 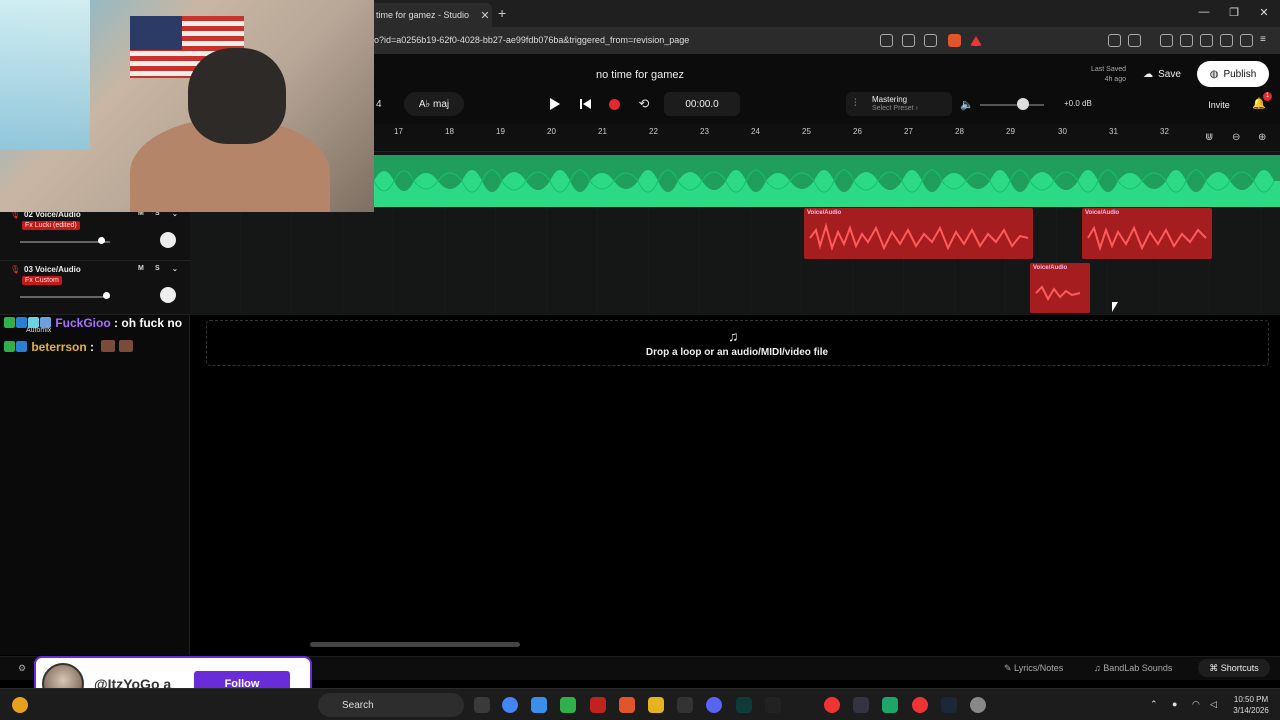 I want to click on sidebar-icon, so click(x=1134, y=40).